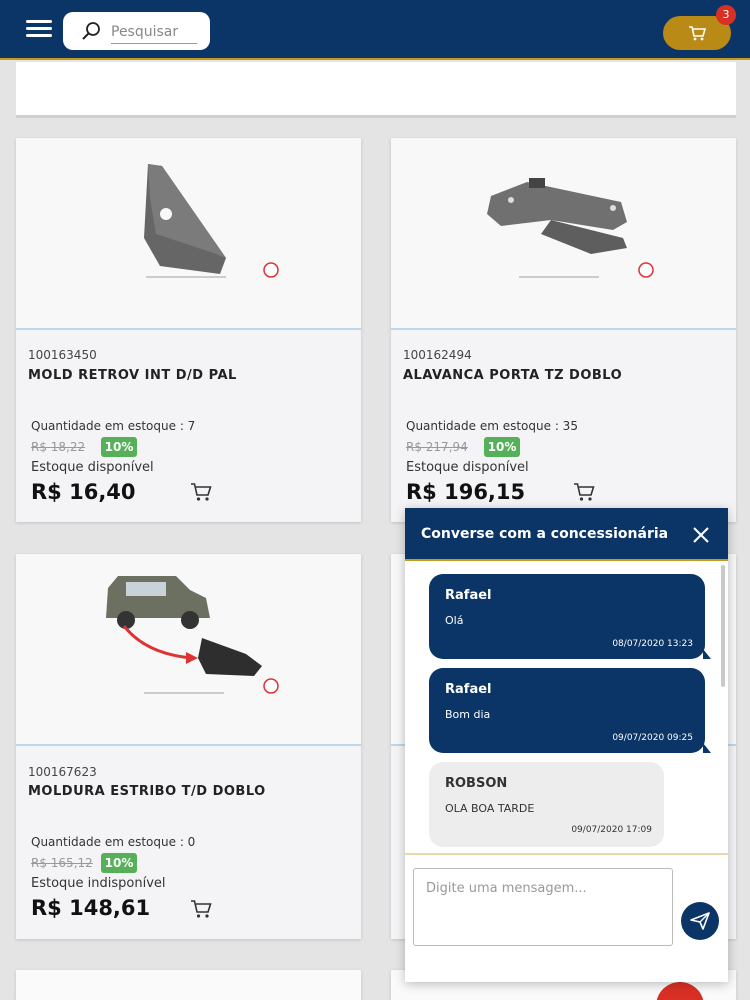 This screenshot has width=750, height=1000. Describe the element at coordinates (132, 375) in the screenshot. I see `product-name: MOLD RETROV INT D/D PAL` at that location.